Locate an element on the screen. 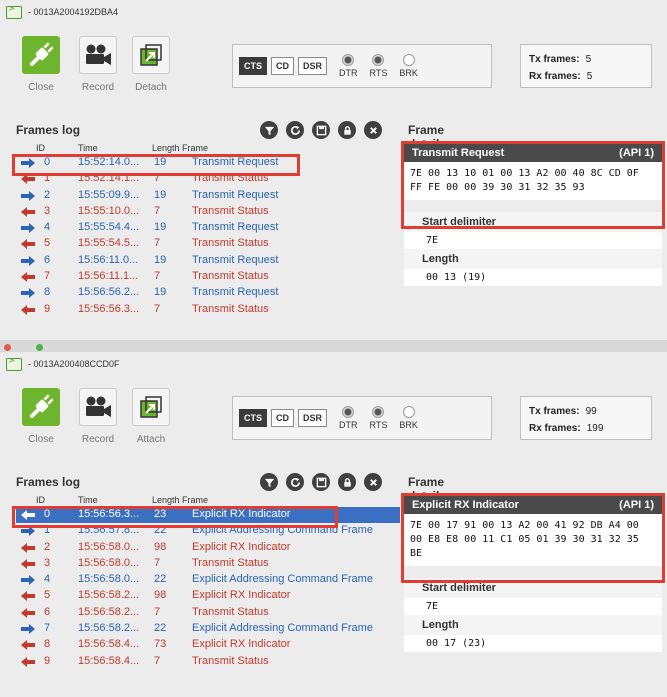 Image resolution: width=667 pixels, height=697 pixels. close-label: Close is located at coordinates (41, 439).